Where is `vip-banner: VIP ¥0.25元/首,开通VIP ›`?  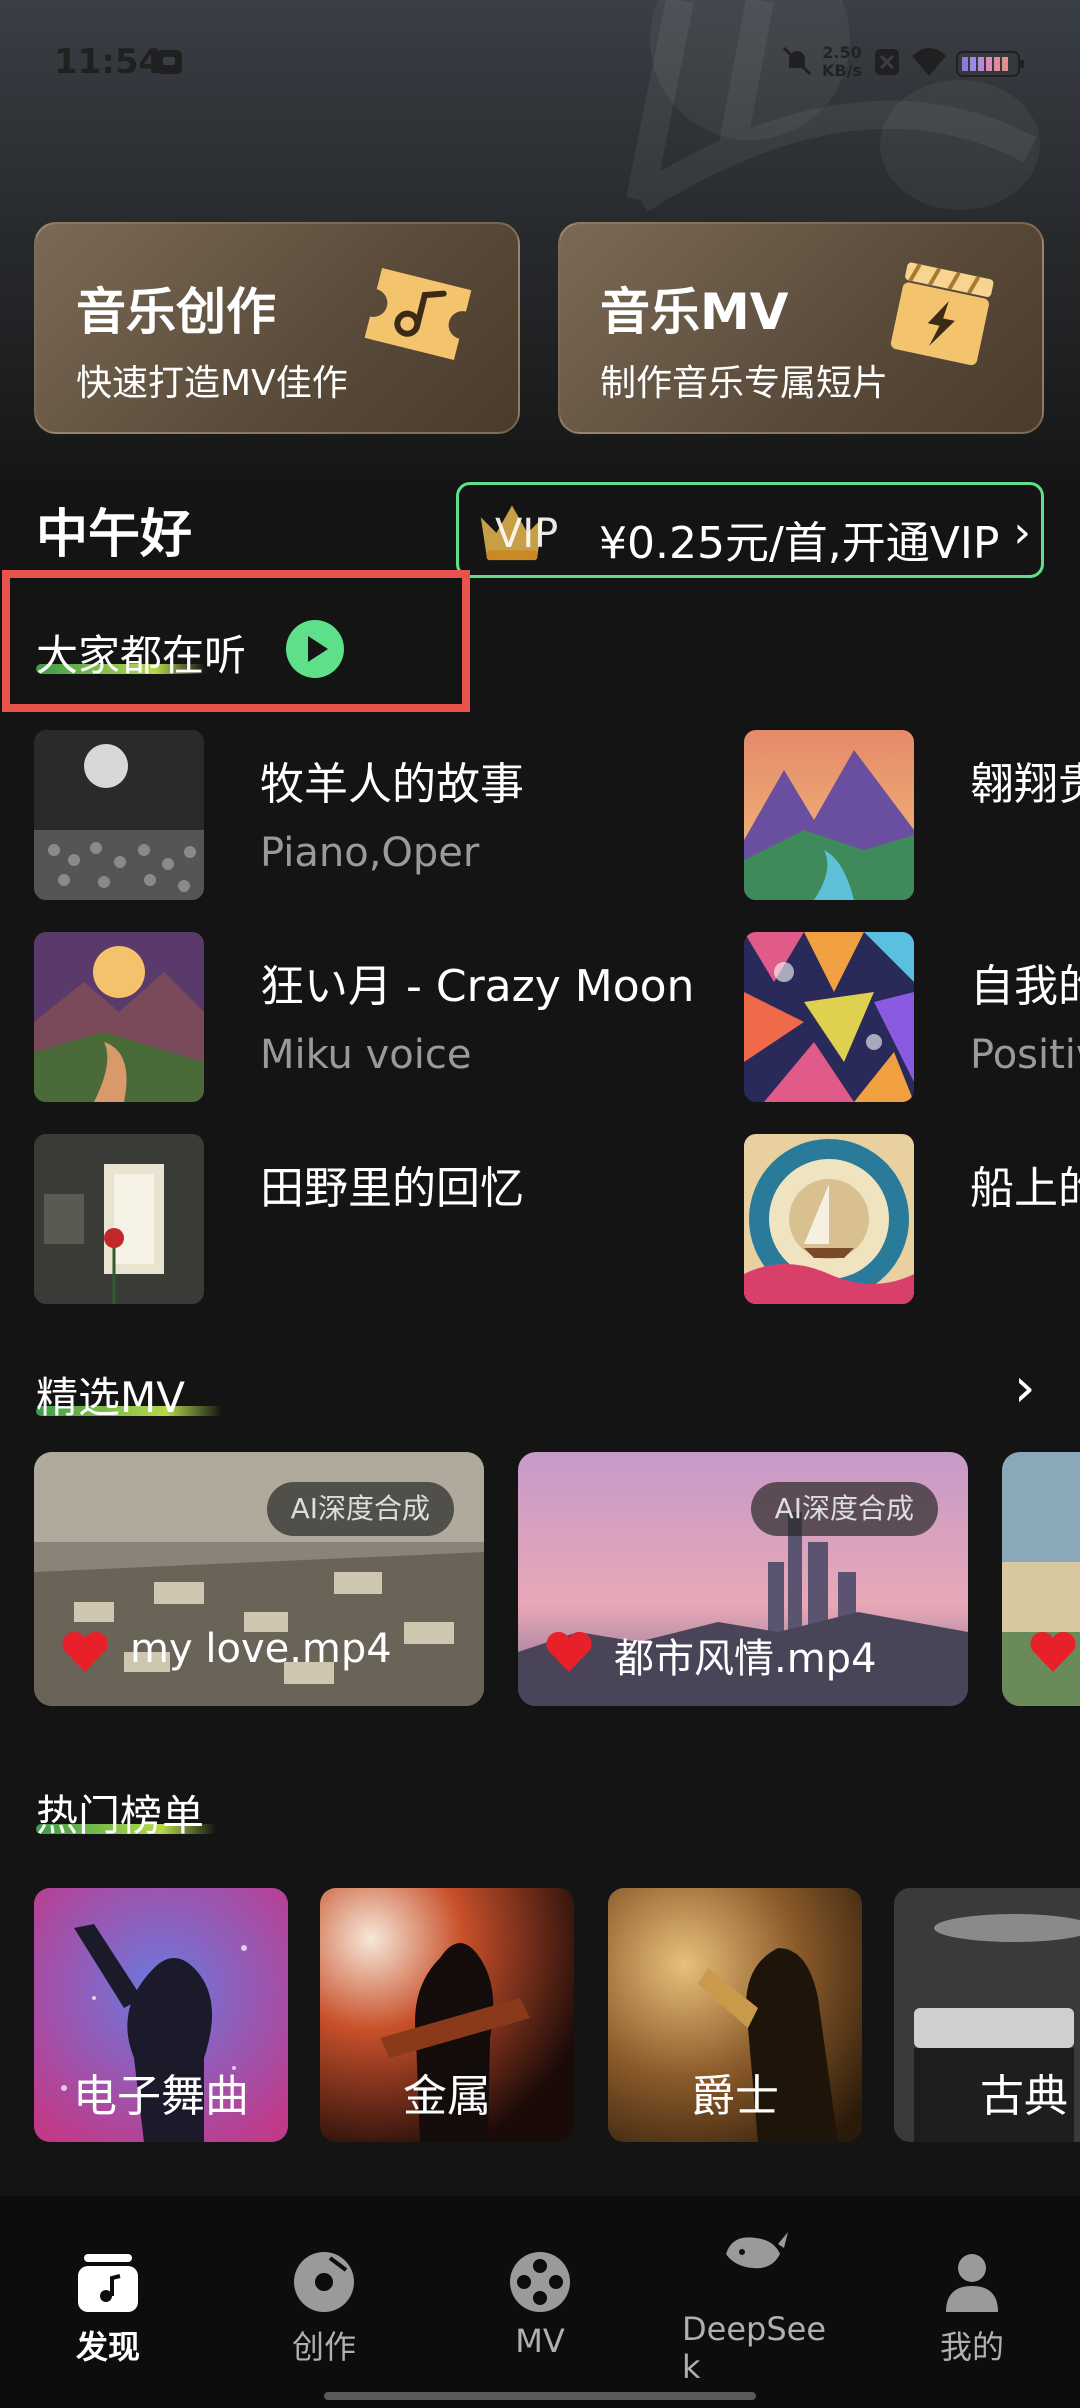 vip-banner: VIP ¥0.25元/首,开通VIP › is located at coordinates (750, 530).